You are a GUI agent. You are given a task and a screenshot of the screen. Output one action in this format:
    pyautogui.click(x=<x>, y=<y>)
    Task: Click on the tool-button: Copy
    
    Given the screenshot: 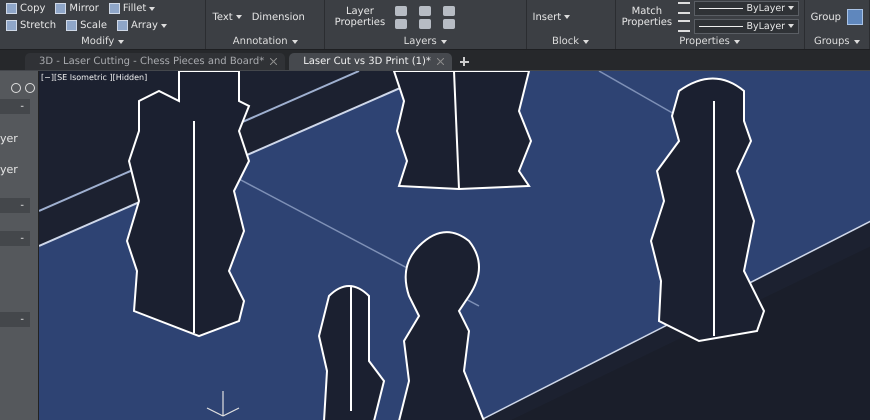 What is the action you would take?
    pyautogui.click(x=33, y=8)
    